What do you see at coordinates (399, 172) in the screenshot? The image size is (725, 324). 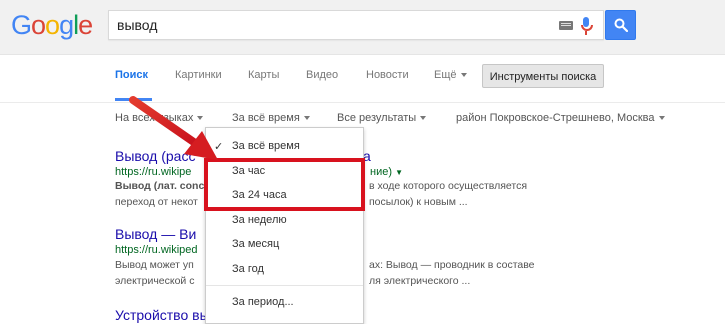 I see `caret-down-icon: ▼` at bounding box center [399, 172].